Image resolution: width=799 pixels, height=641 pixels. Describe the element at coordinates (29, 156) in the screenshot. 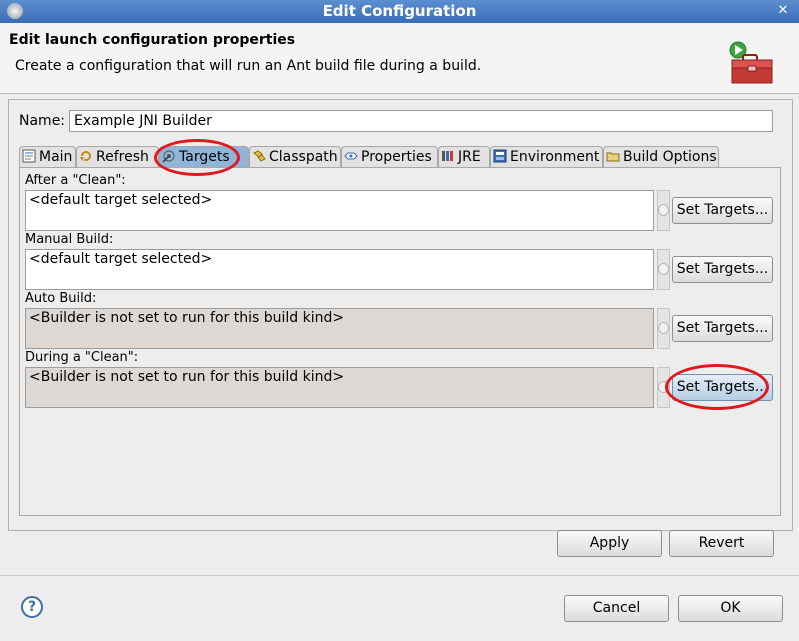

I see `main-tab-icon` at that location.